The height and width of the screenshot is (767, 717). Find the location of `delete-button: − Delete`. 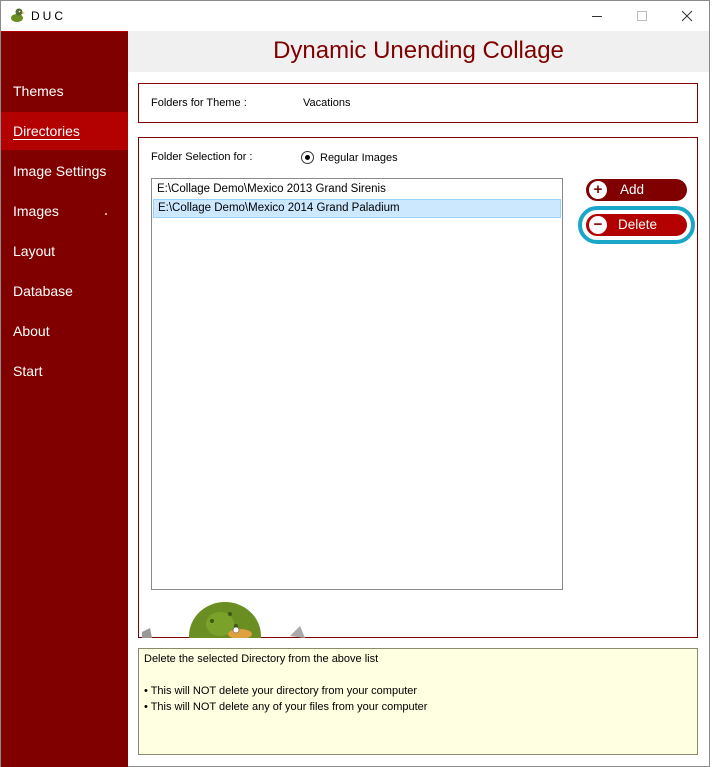

delete-button: − Delete is located at coordinates (636, 225).